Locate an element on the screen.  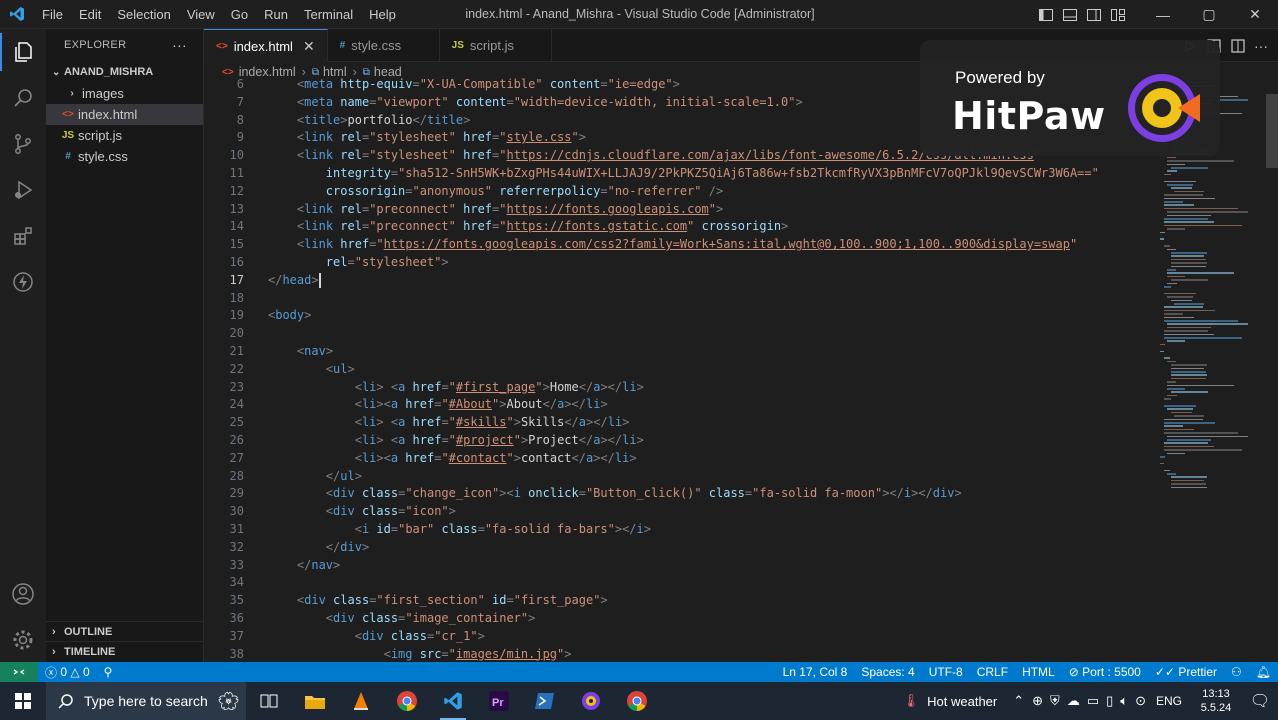
code-line: 18 is located at coordinates (734, 299).